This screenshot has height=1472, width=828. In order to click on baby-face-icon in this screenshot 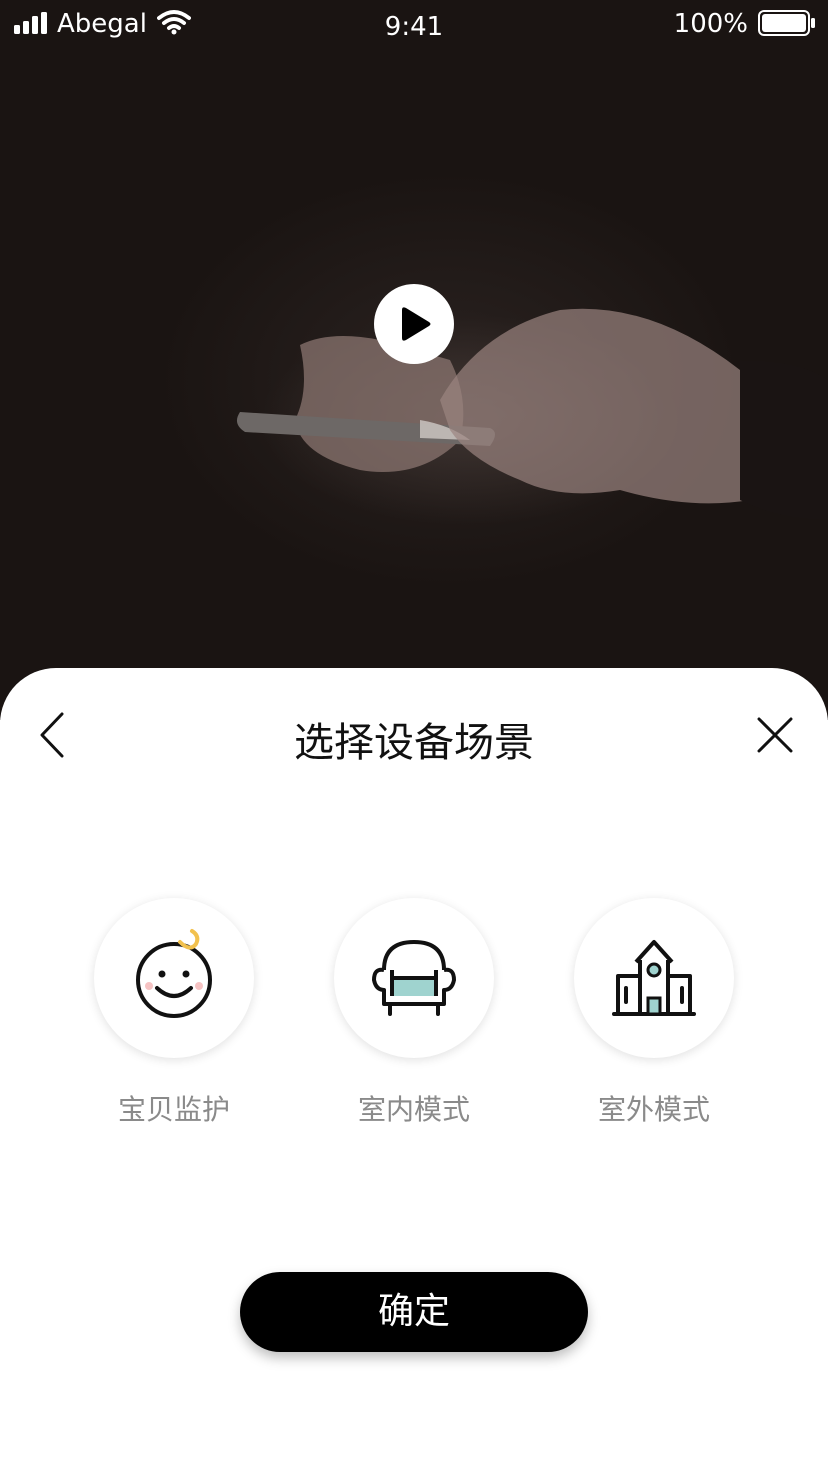, I will do `click(174, 973)`.